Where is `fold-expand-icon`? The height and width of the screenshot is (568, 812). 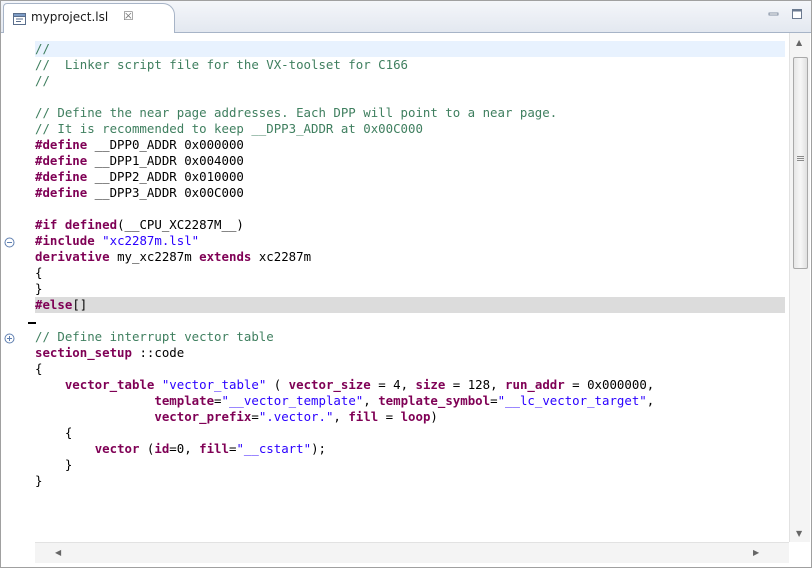
fold-expand-icon is located at coordinates (9, 338).